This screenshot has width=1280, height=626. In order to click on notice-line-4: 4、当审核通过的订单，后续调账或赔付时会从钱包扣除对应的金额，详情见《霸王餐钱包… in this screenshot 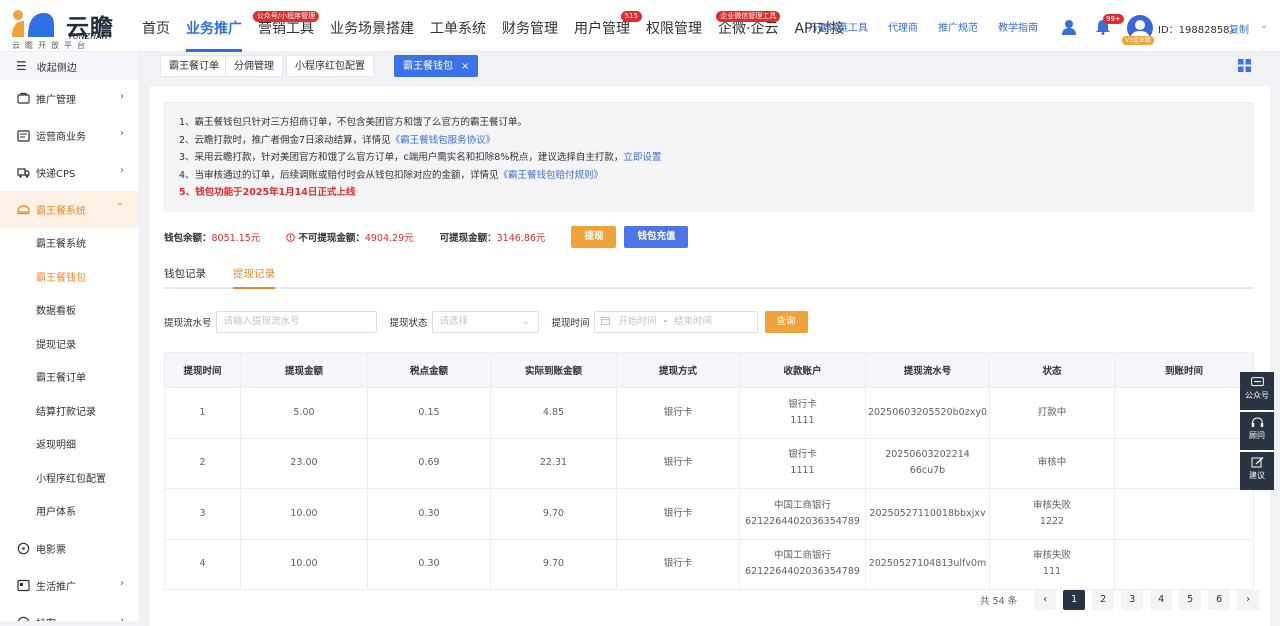, I will do `click(709, 176)`.